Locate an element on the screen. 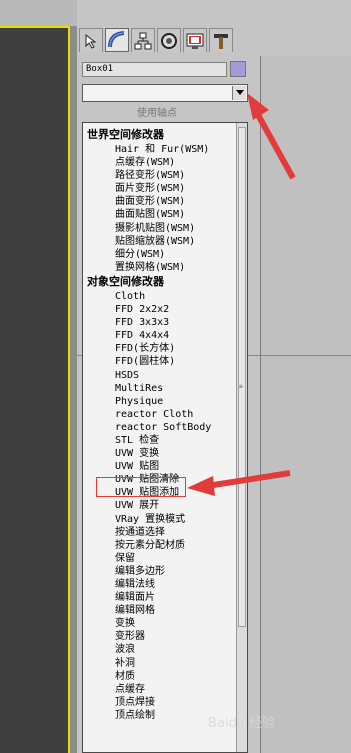 The width and height of the screenshot is (351, 753). motion-icon is located at coordinates (169, 40).